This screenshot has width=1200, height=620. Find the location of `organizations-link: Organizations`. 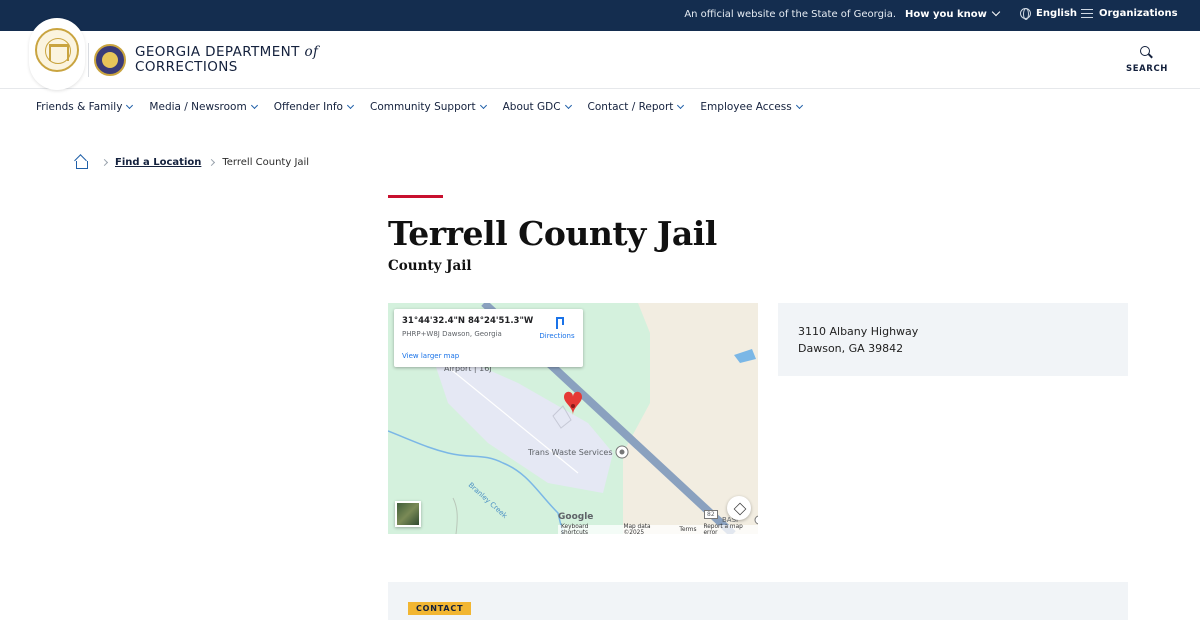

organizations-link: Organizations is located at coordinates (1129, 13).